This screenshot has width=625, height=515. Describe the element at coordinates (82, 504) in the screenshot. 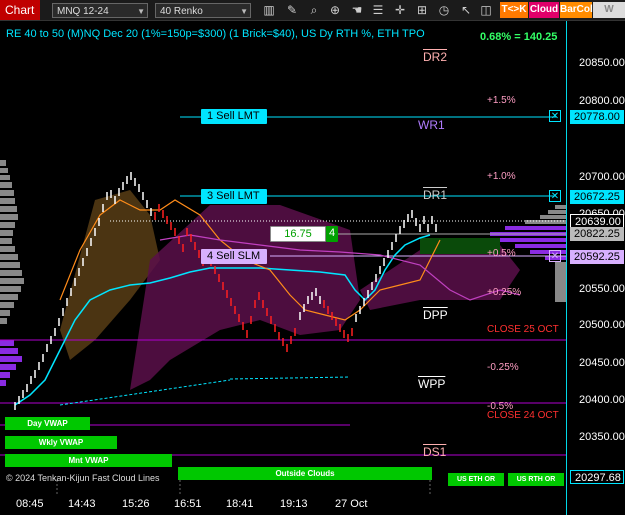

I see `x-tick-label: 14:43` at that location.